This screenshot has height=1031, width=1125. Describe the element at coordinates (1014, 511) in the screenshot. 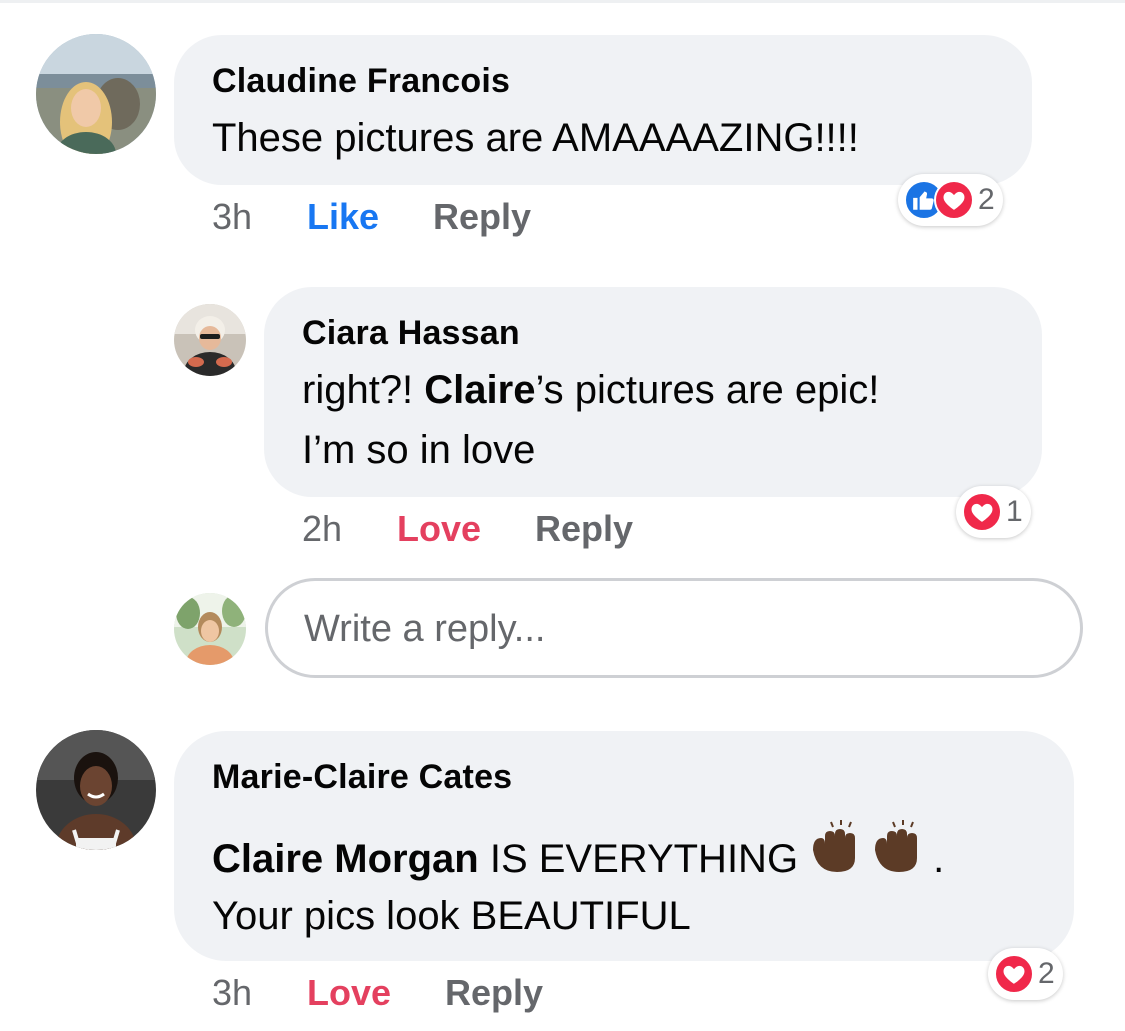

I see `reaction-count: 1` at that location.